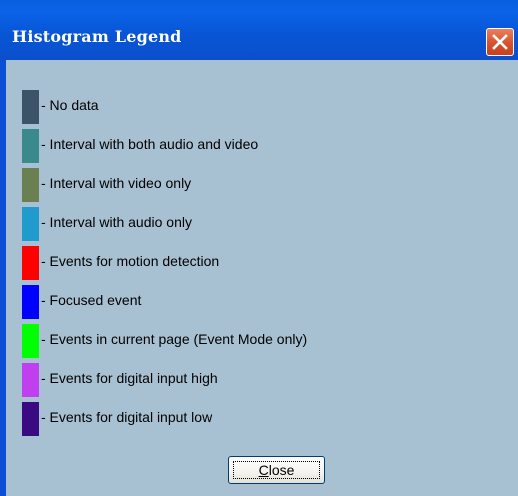  What do you see at coordinates (259, 30) in the screenshot?
I see `title-bar: Histogram Legend` at bounding box center [259, 30].